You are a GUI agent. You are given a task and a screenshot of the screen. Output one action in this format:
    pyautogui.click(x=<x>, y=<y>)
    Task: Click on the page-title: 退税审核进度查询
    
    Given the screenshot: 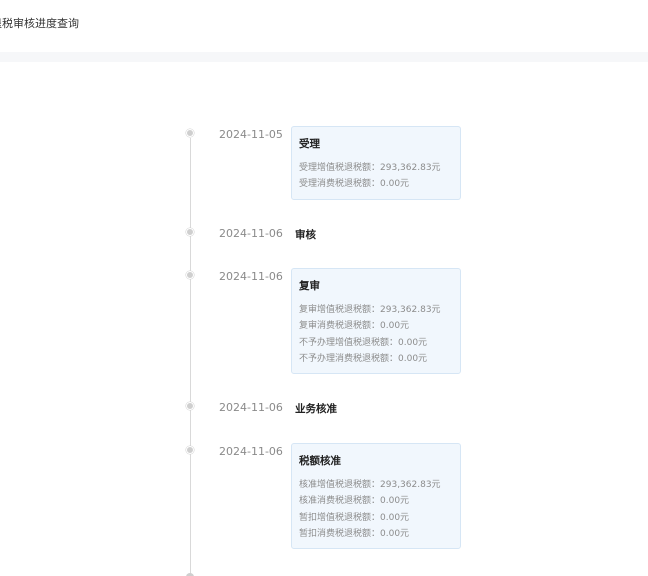 What is the action you would take?
    pyautogui.click(x=39, y=23)
    